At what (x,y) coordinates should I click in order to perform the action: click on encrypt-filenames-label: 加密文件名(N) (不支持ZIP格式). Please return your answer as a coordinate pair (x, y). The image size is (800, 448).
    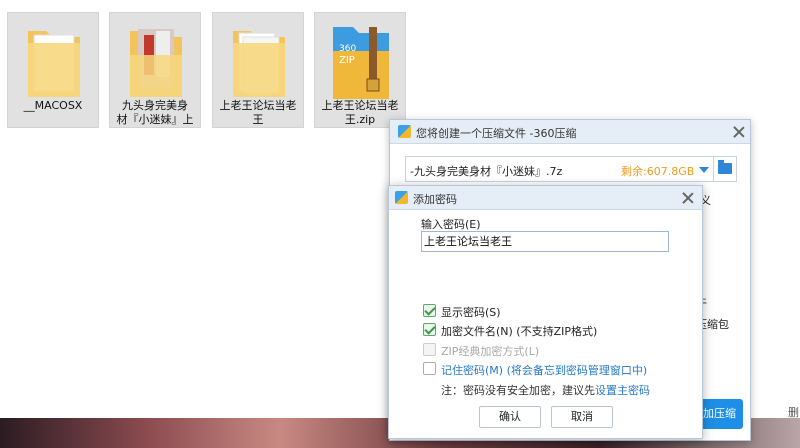
    Looking at the image, I should click on (519, 331).